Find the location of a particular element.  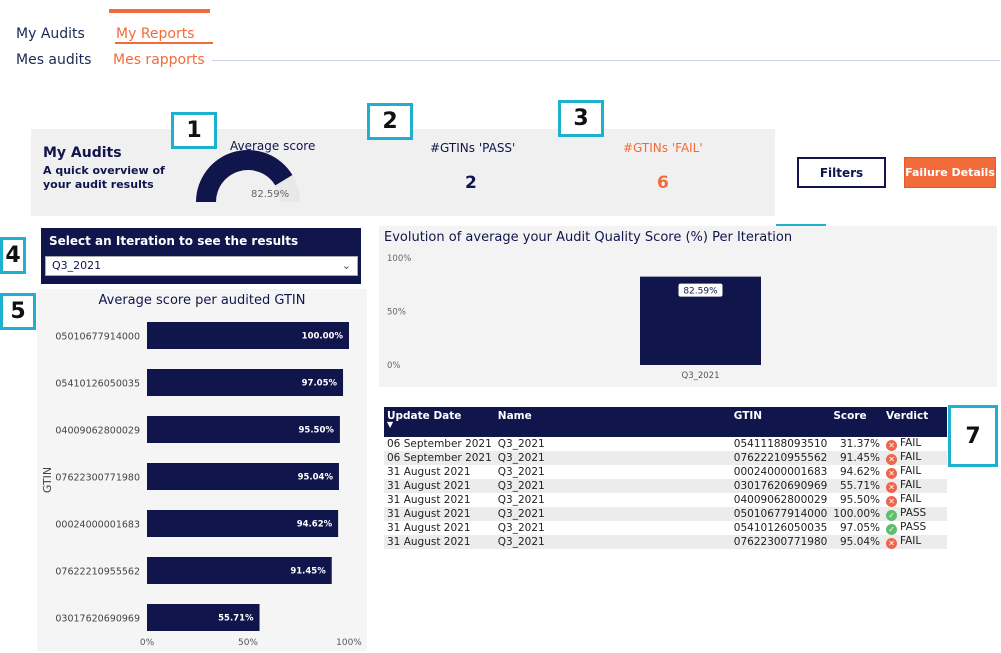

column-tick-label: 100% is located at coordinates (399, 259).